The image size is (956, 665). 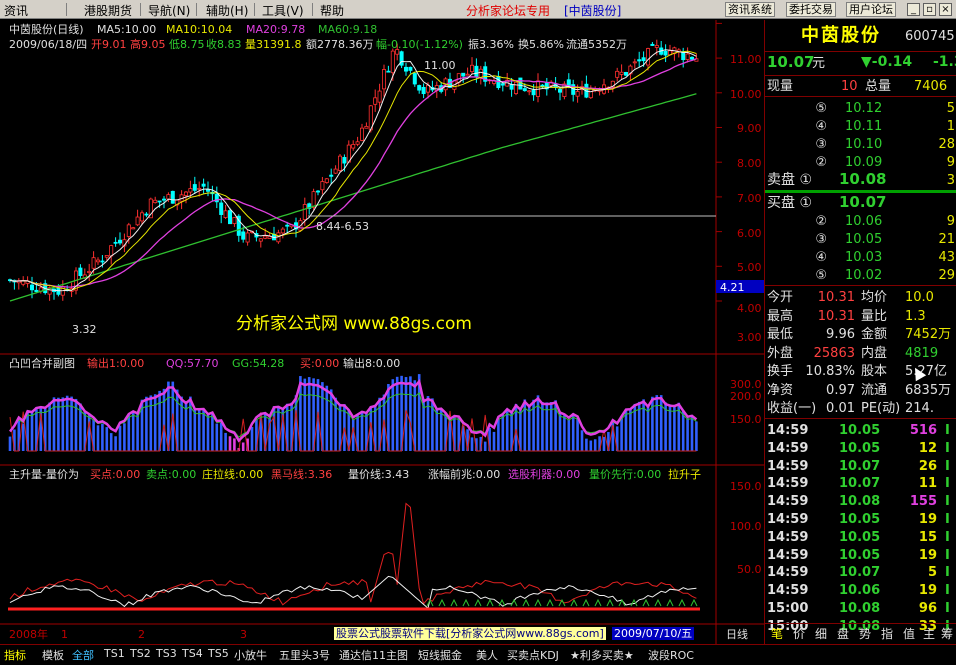 I want to click on stat-label: 今开, so click(x=780, y=297).